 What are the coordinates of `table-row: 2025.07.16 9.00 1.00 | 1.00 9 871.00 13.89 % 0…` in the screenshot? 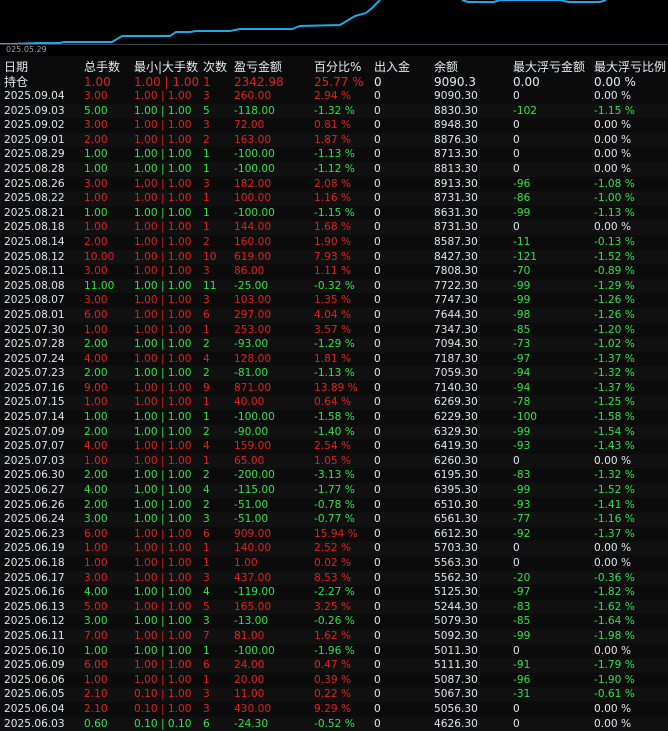 It's located at (334, 388).